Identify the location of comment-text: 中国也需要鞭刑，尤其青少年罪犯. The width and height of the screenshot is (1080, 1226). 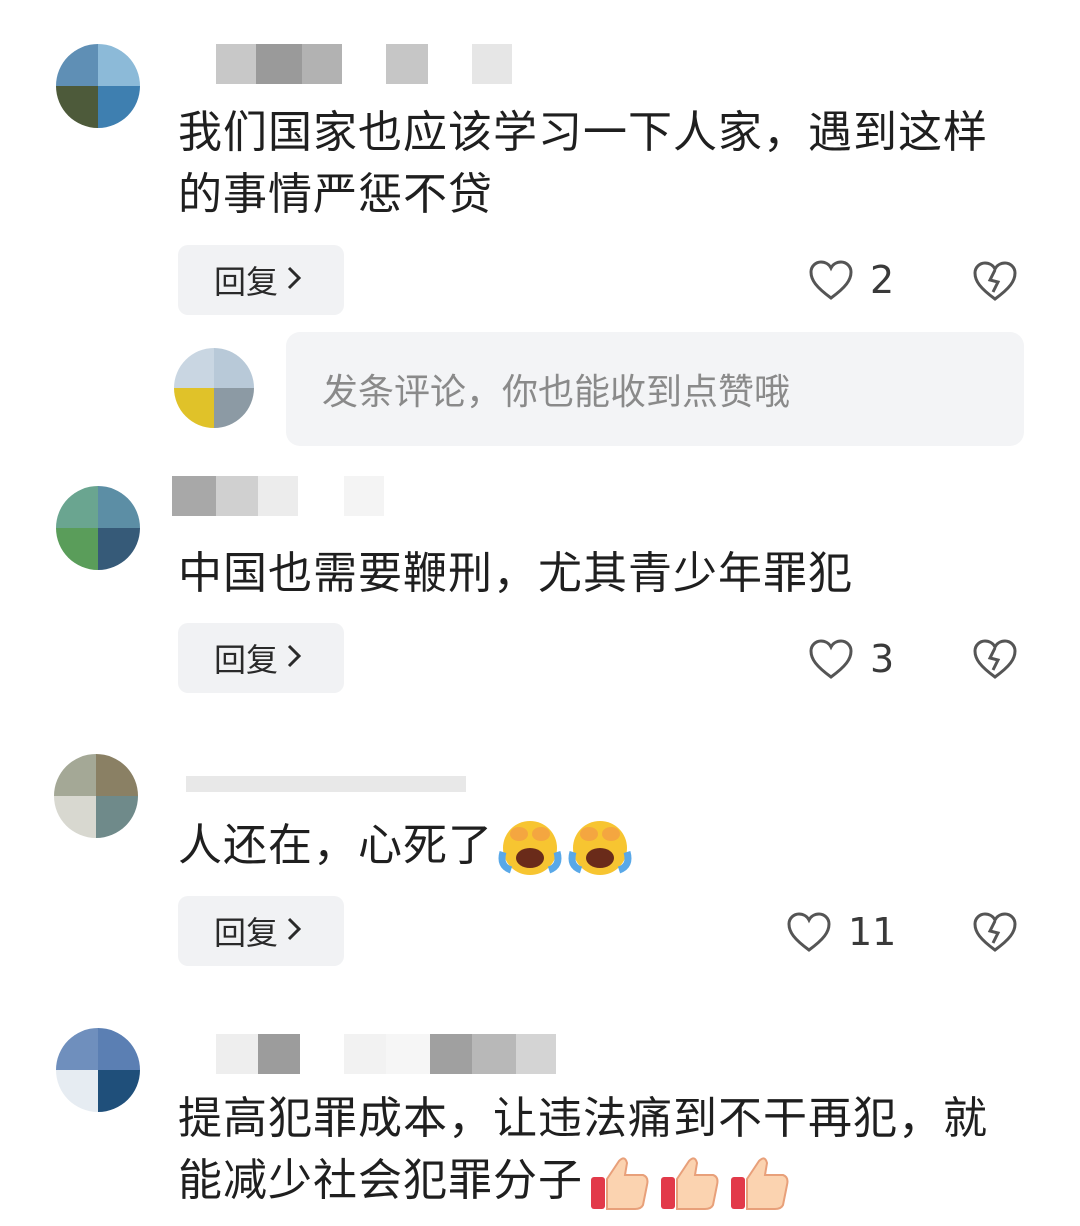
(515, 573).